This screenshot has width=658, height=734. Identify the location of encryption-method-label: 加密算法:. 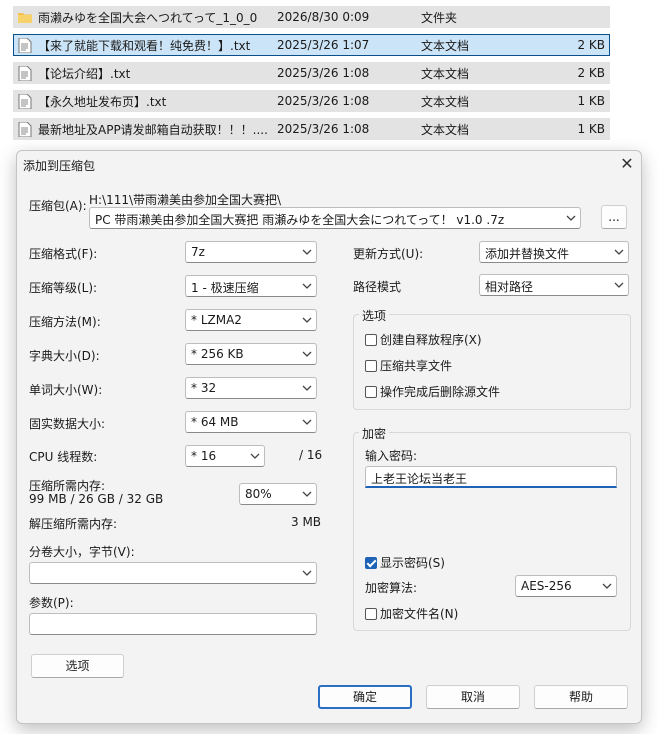
(391, 588).